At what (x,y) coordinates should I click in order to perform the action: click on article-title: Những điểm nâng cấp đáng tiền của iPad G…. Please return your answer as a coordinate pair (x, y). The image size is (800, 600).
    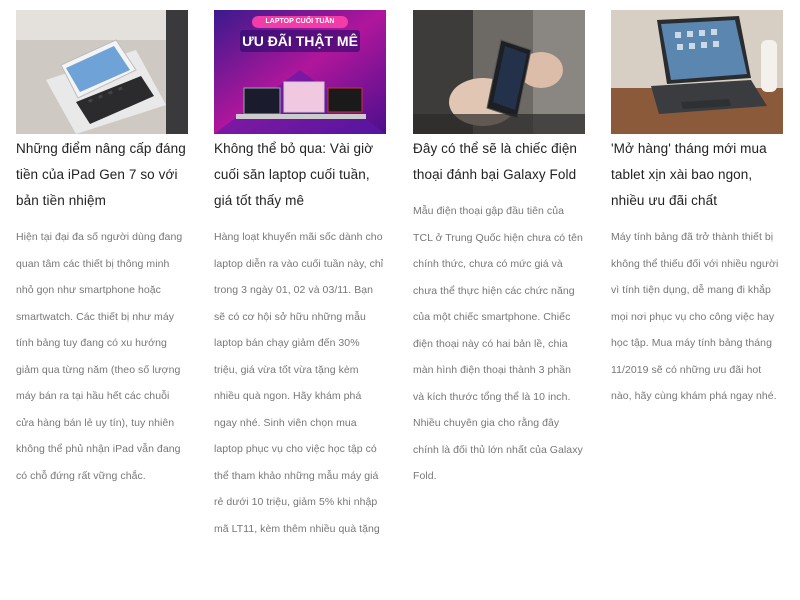
    Looking at the image, I should click on (102, 175).